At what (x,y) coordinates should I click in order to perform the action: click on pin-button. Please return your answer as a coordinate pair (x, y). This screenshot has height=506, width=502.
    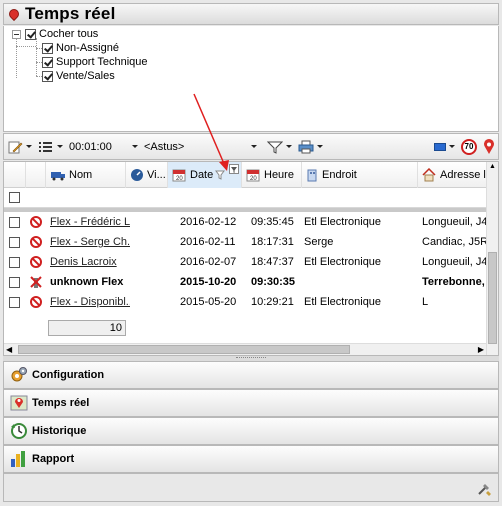
    Looking at the image, I should click on (489, 147).